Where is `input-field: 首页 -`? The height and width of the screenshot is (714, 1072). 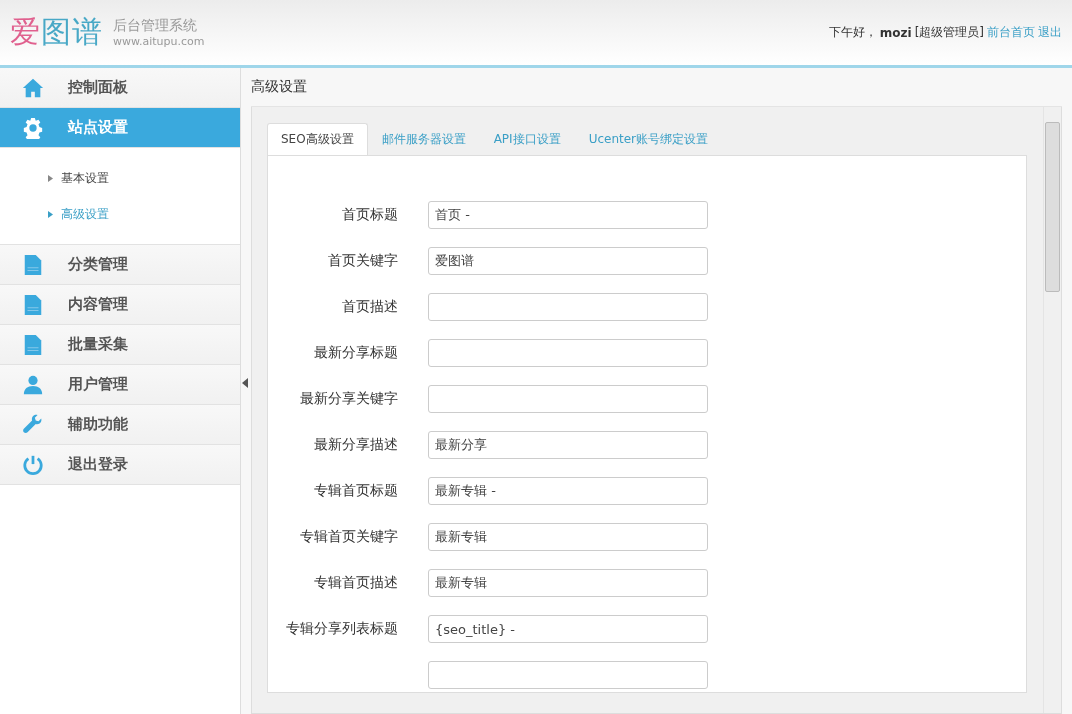
input-field: 首页 - is located at coordinates (568, 215).